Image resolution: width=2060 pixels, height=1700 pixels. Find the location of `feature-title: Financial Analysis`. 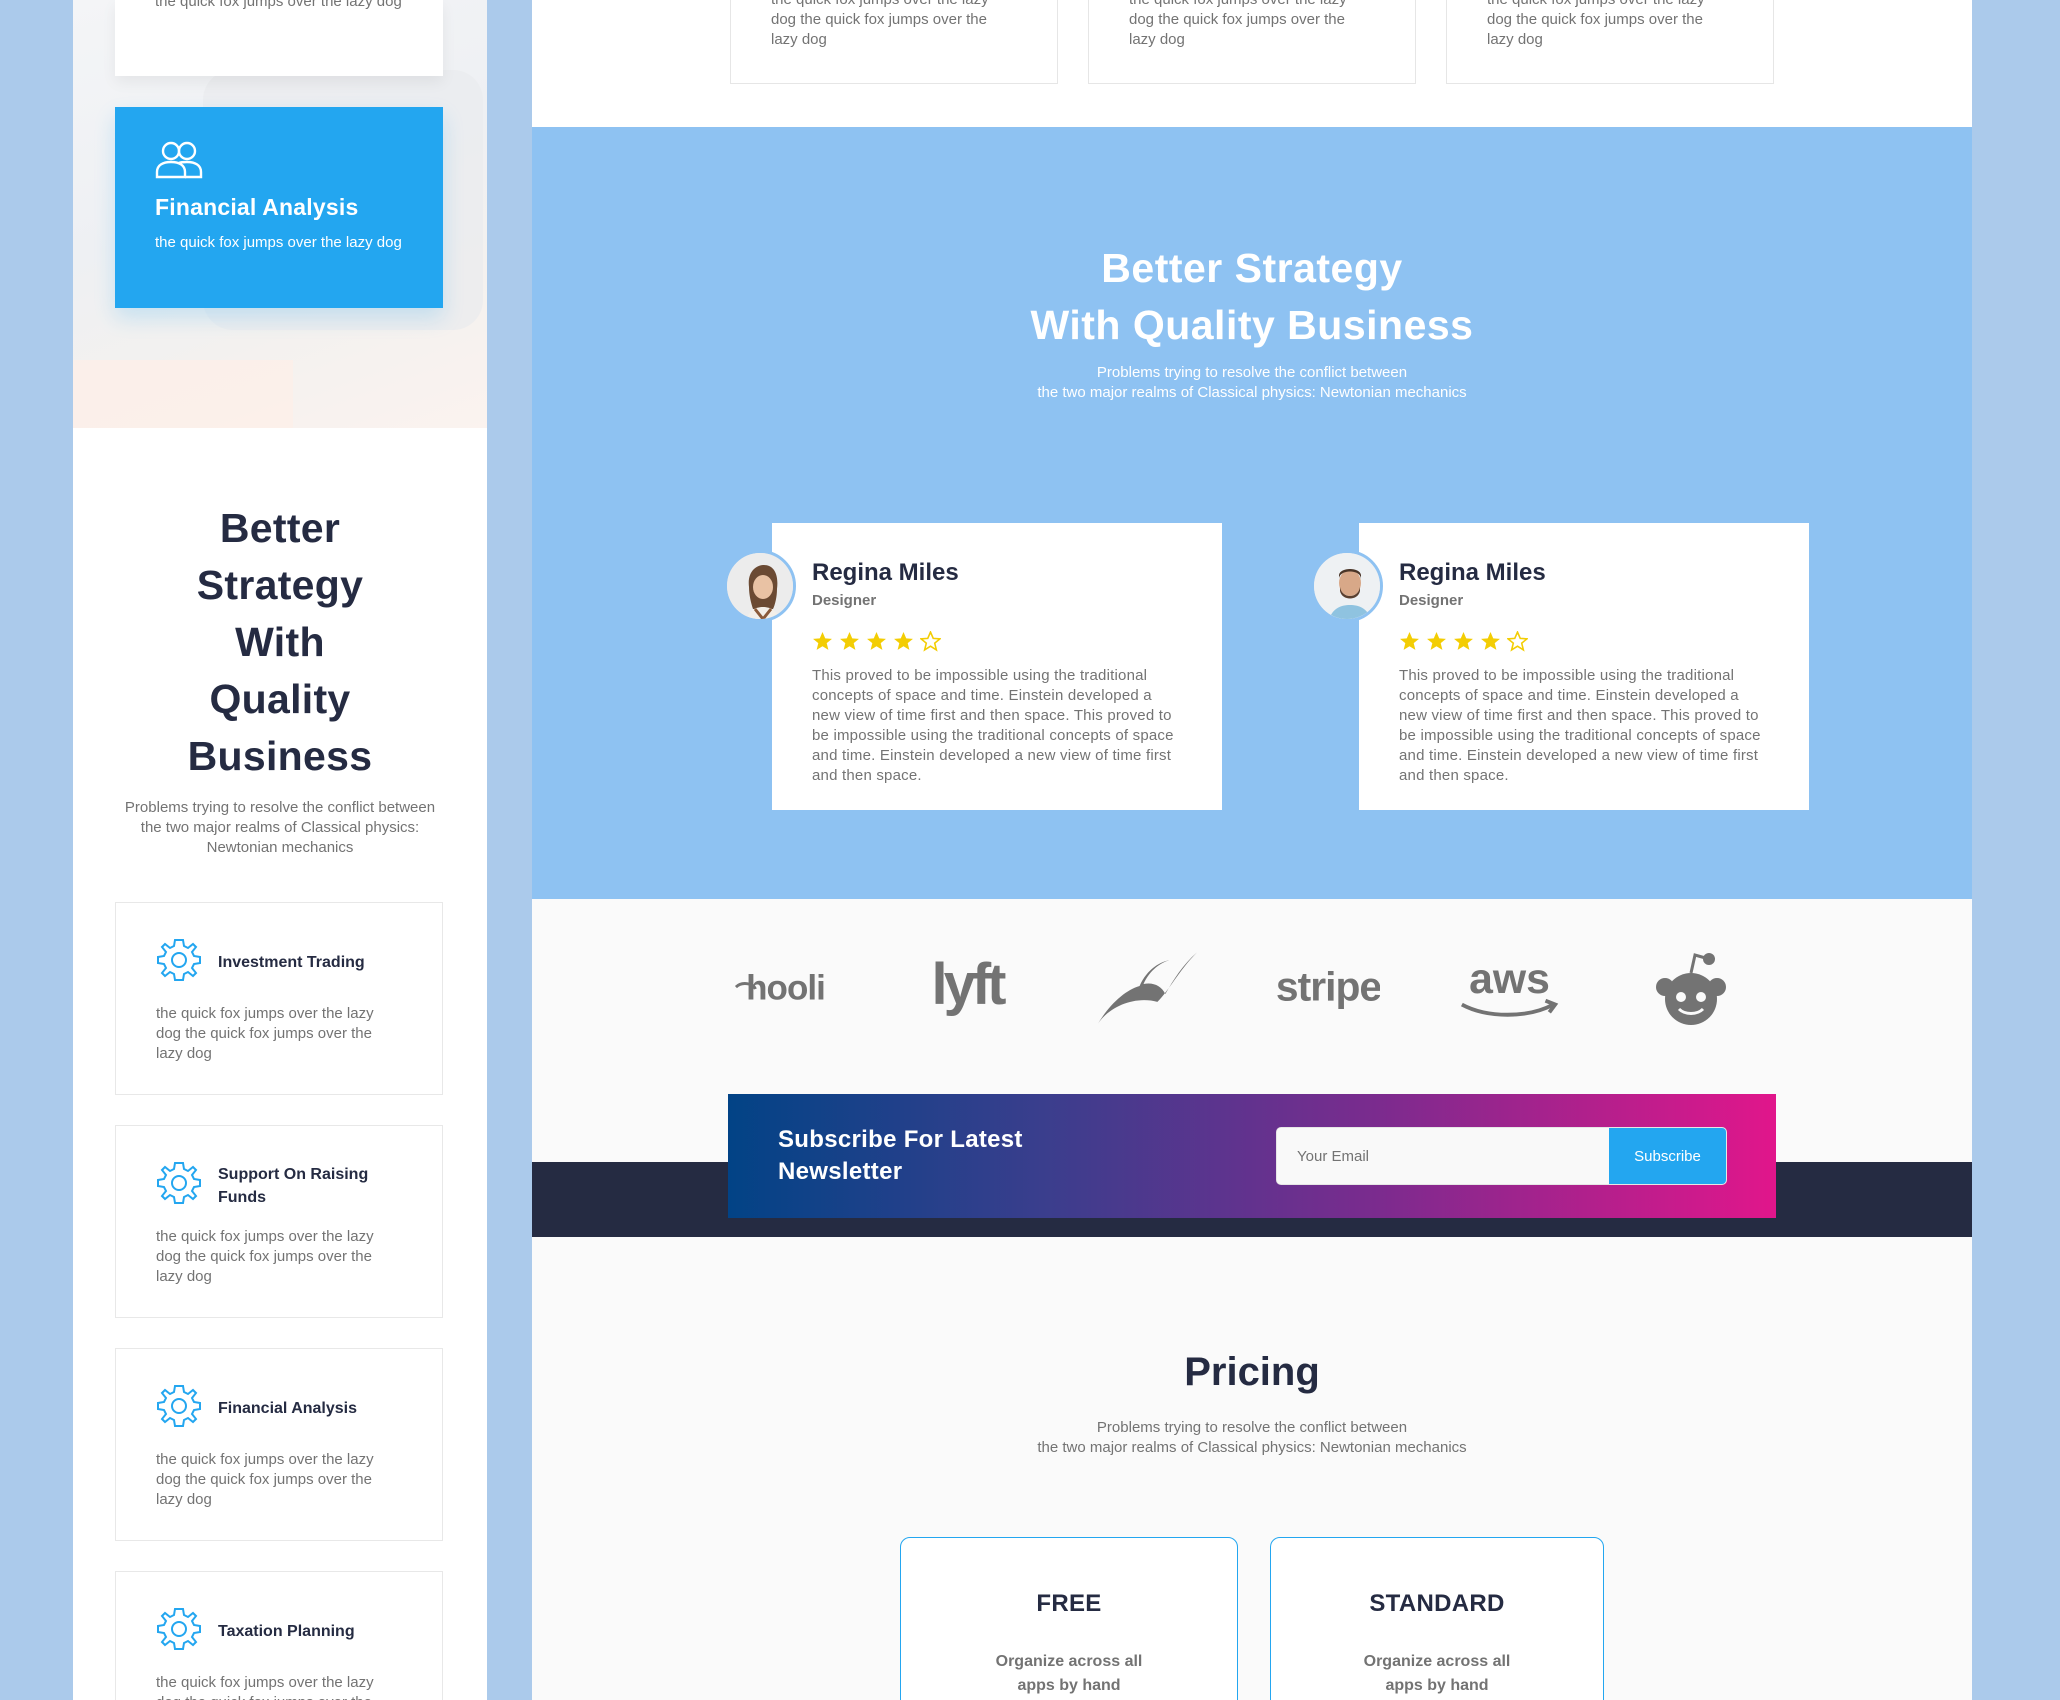

feature-title: Financial Analysis is located at coordinates (288, 1408).